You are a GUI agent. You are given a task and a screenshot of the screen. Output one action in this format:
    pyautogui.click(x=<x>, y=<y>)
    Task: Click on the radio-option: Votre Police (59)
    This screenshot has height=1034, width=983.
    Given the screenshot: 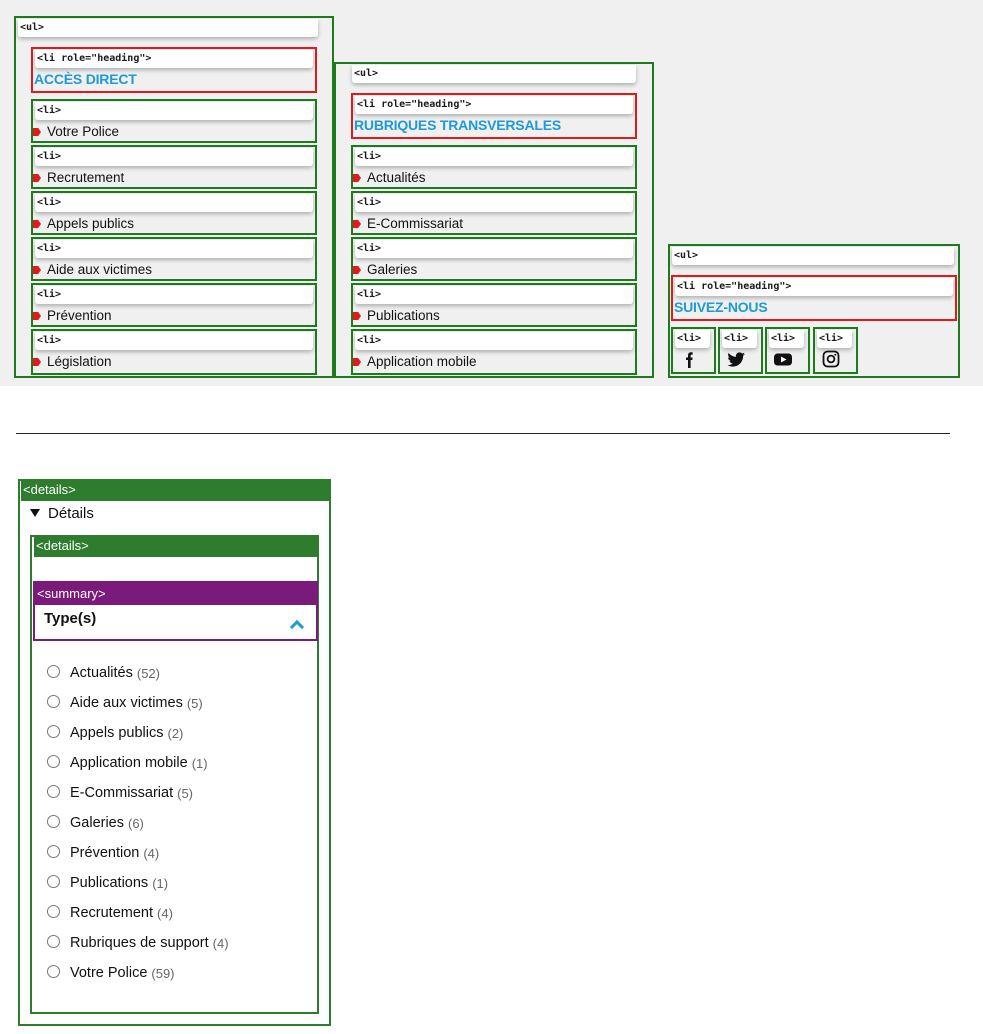 What is the action you would take?
    pyautogui.click(x=177, y=973)
    